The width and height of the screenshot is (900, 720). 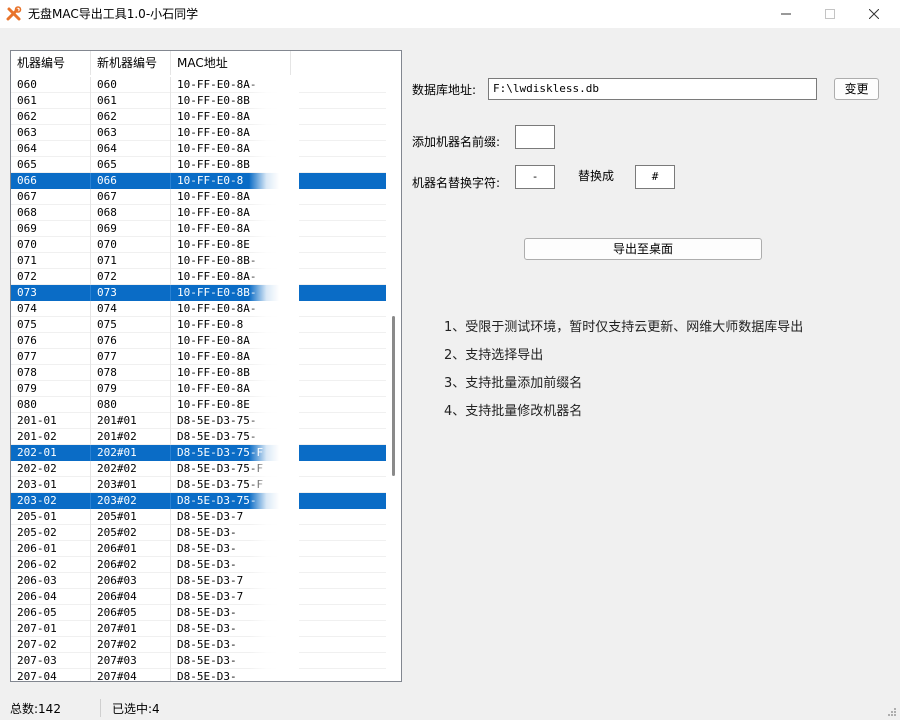 What do you see at coordinates (51, 63) in the screenshot?
I see `column-header-machine-id: 机器编号` at bounding box center [51, 63].